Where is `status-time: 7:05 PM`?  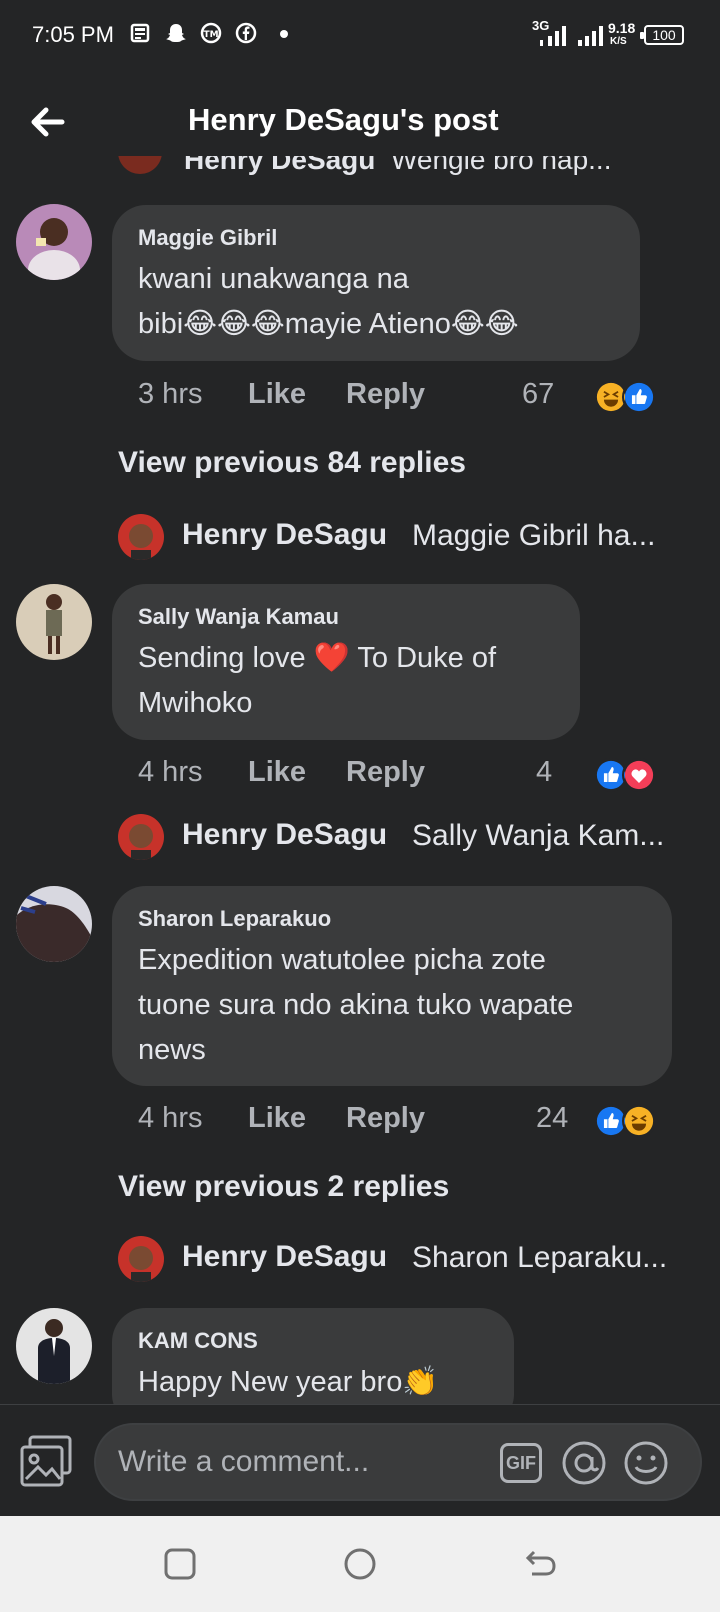
status-time: 7:05 PM is located at coordinates (73, 34).